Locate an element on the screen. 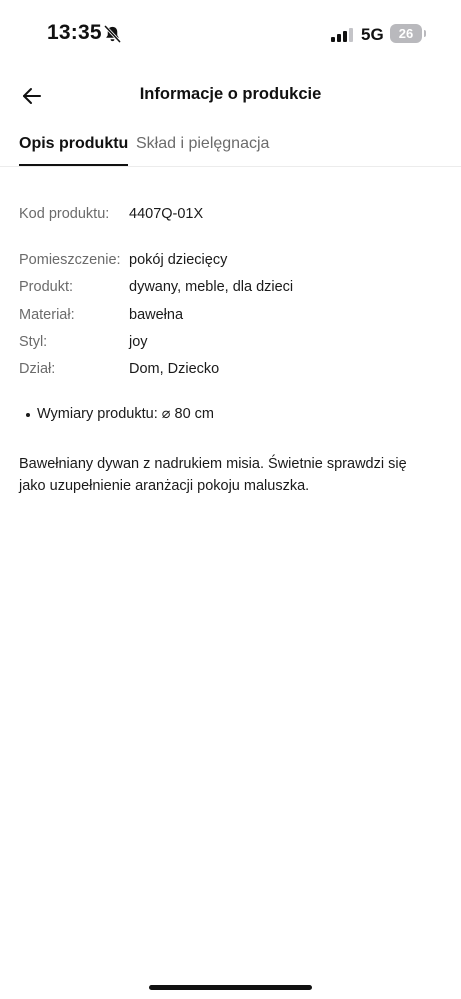 The image size is (461, 999). detail-value: bawełna is located at coordinates (156, 315).